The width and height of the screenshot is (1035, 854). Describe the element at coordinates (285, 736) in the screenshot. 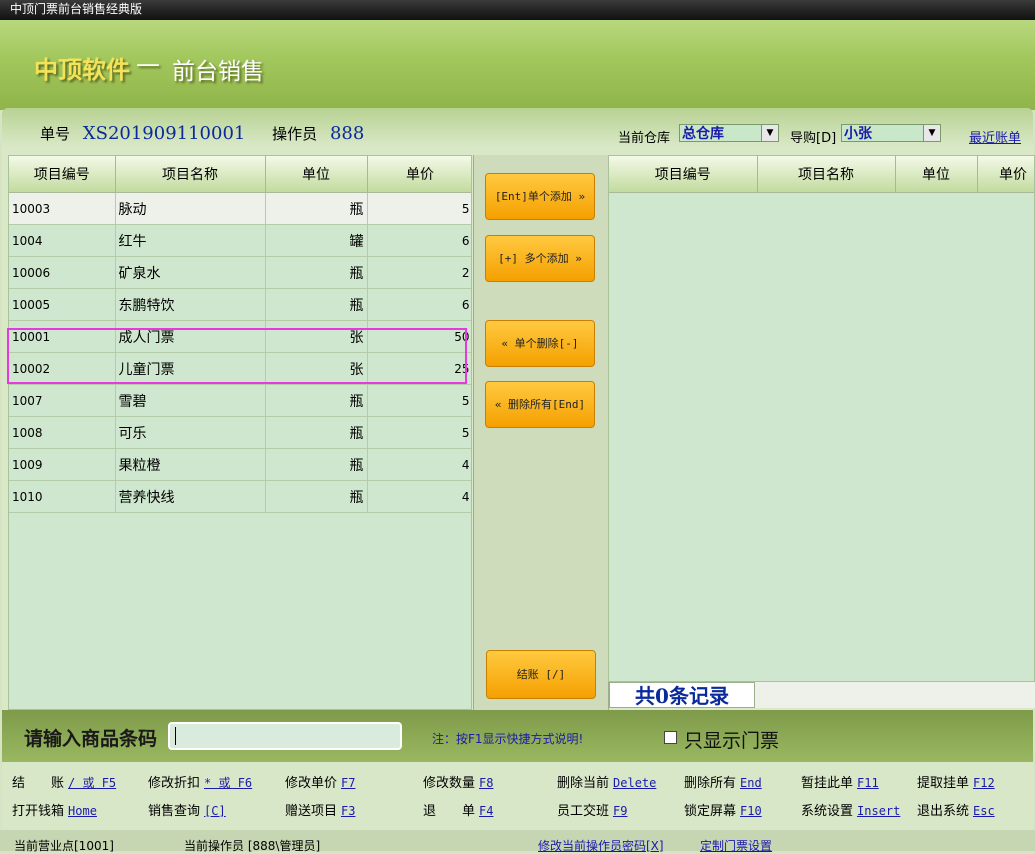

I see `barcode-input` at that location.